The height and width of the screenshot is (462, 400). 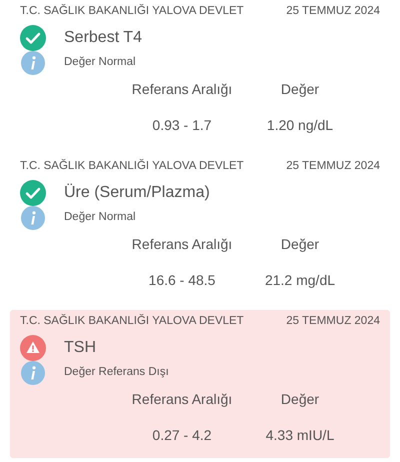 What do you see at coordinates (80, 348) in the screenshot?
I see `test-name: TSH` at bounding box center [80, 348].